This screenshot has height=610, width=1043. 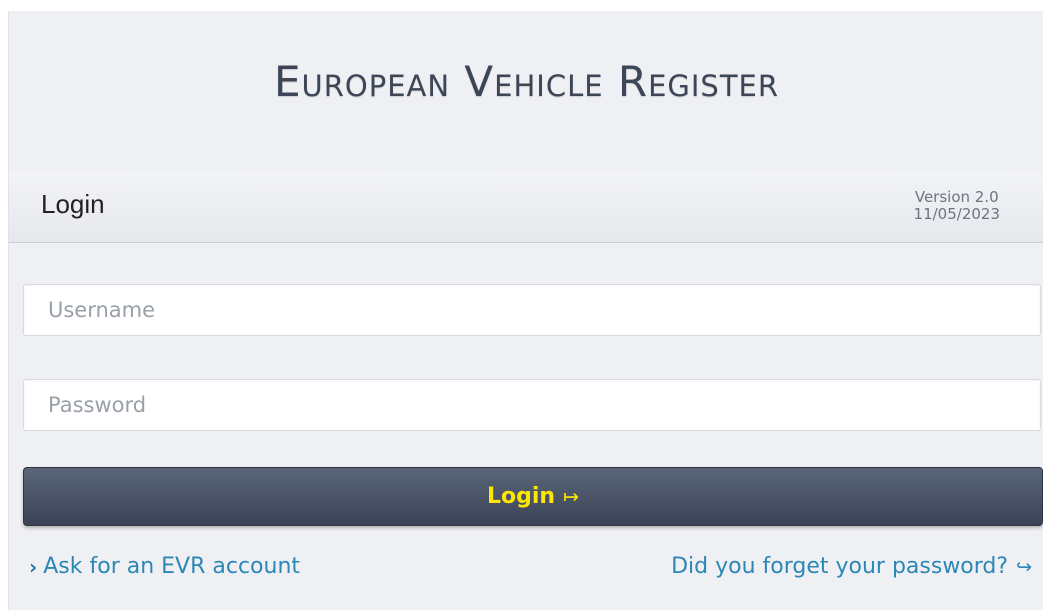 What do you see at coordinates (532, 405) in the screenshot?
I see `password-field` at bounding box center [532, 405].